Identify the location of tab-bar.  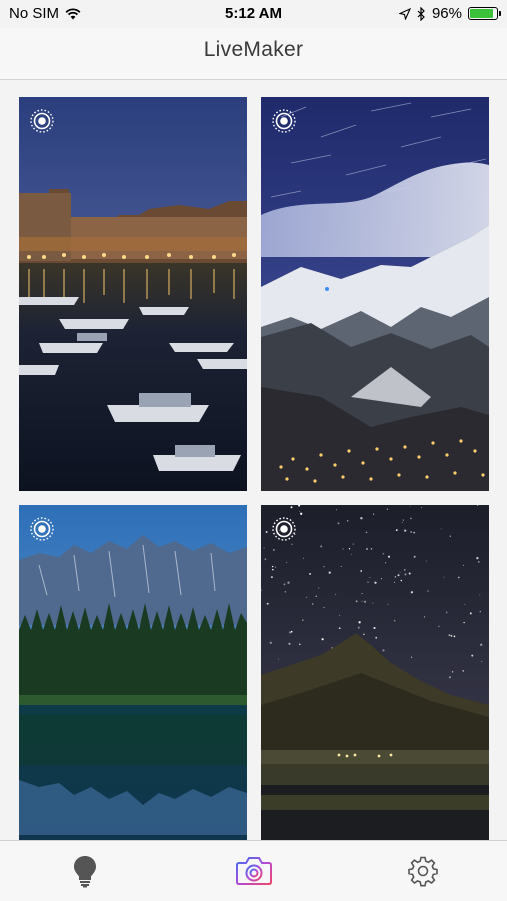
(253, 870).